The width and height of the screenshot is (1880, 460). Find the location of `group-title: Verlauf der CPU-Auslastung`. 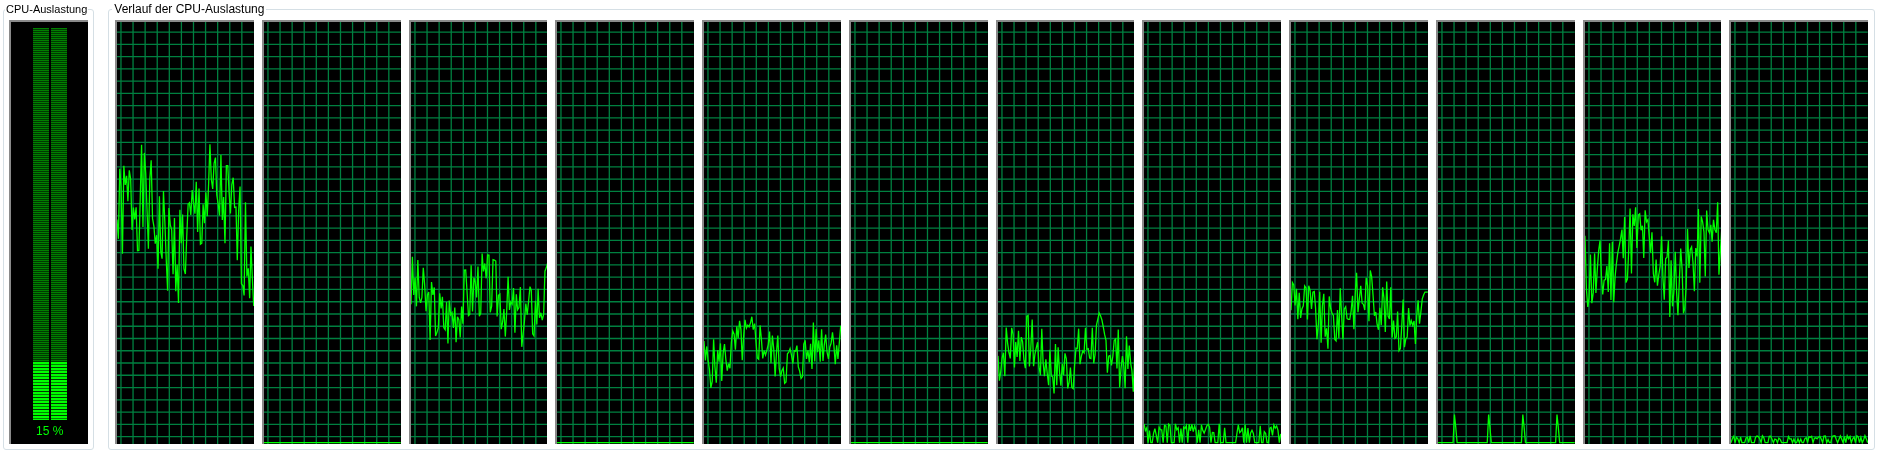

group-title: Verlauf der CPU-Auslastung is located at coordinates (189, 9).